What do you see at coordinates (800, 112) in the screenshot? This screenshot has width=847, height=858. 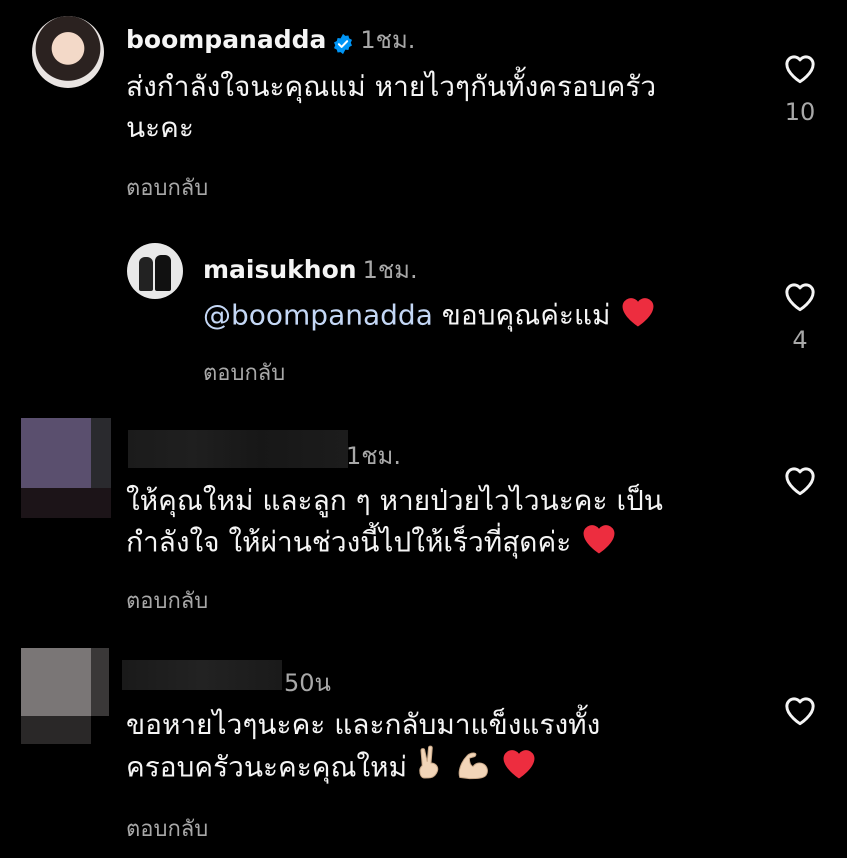 I see `like-count: 10` at bounding box center [800, 112].